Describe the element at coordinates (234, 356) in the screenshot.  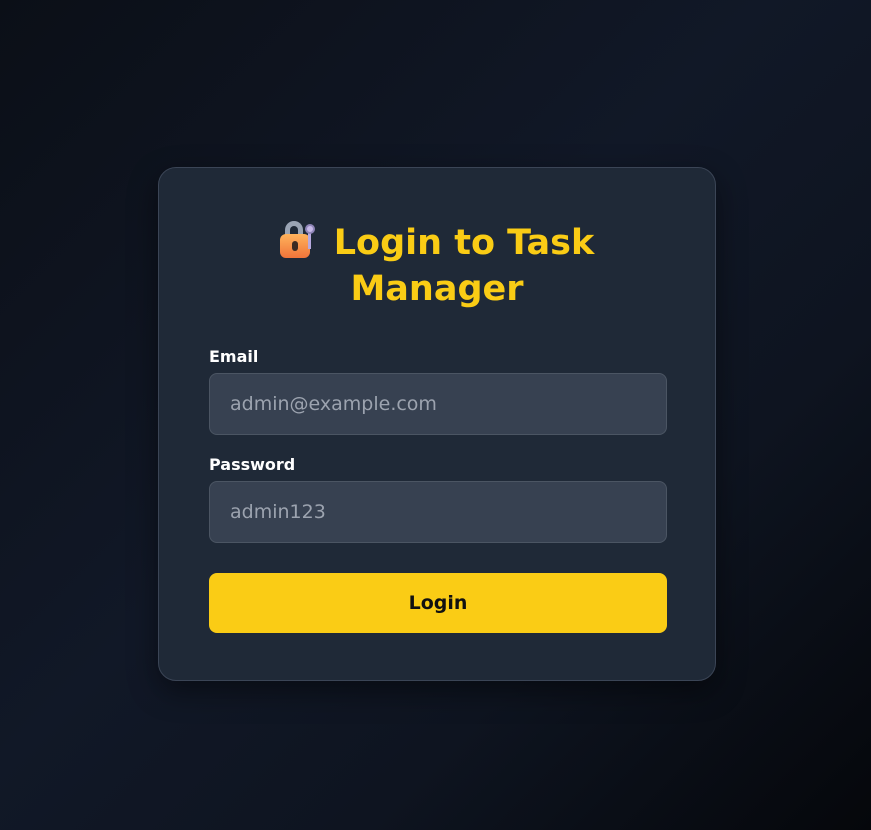
I see `email-label: Email` at that location.